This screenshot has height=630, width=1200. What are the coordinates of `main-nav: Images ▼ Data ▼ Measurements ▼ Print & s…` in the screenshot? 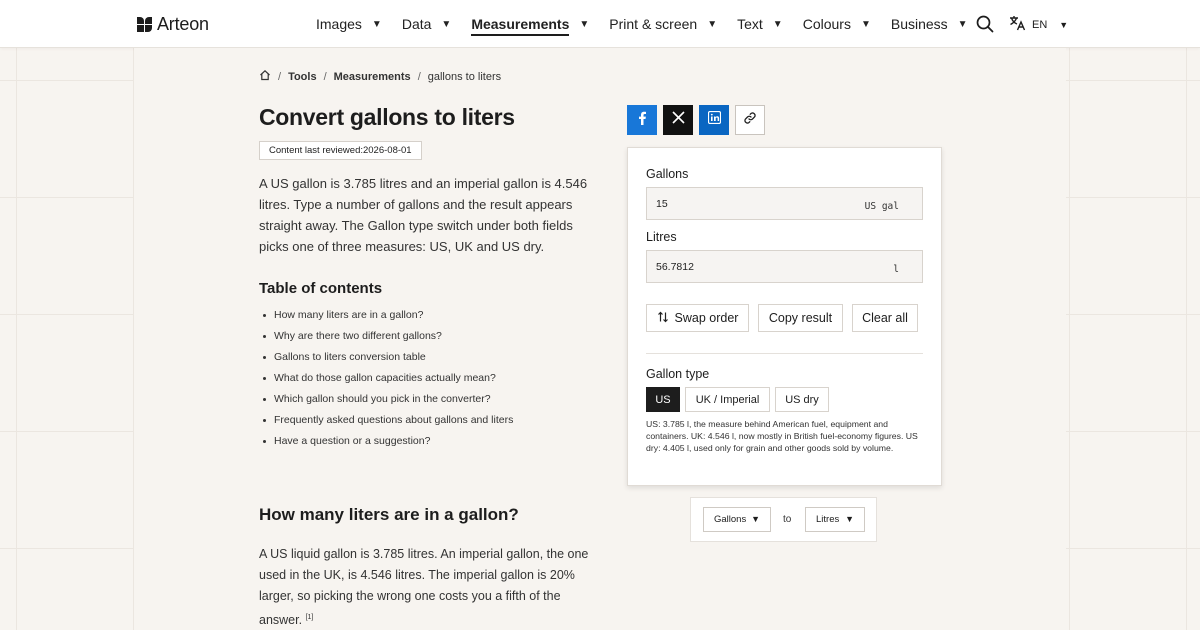 It's located at (652, 24).